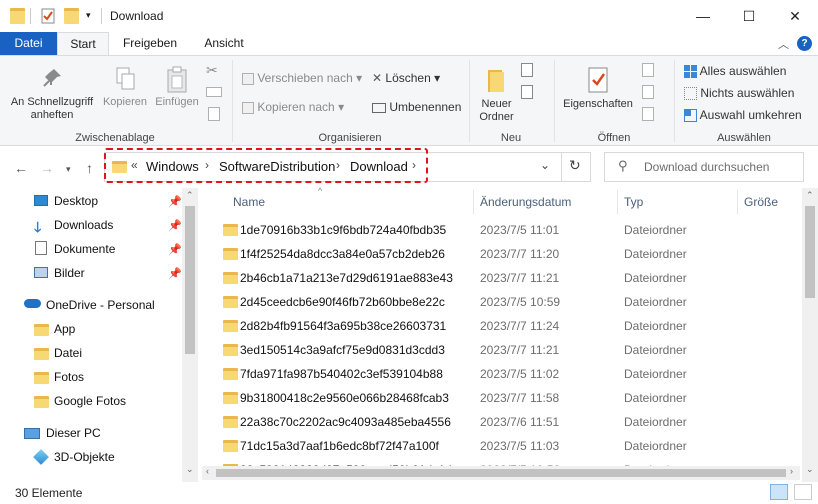 The image size is (818, 504). I want to click on easy-access-icon, so click(527, 92).